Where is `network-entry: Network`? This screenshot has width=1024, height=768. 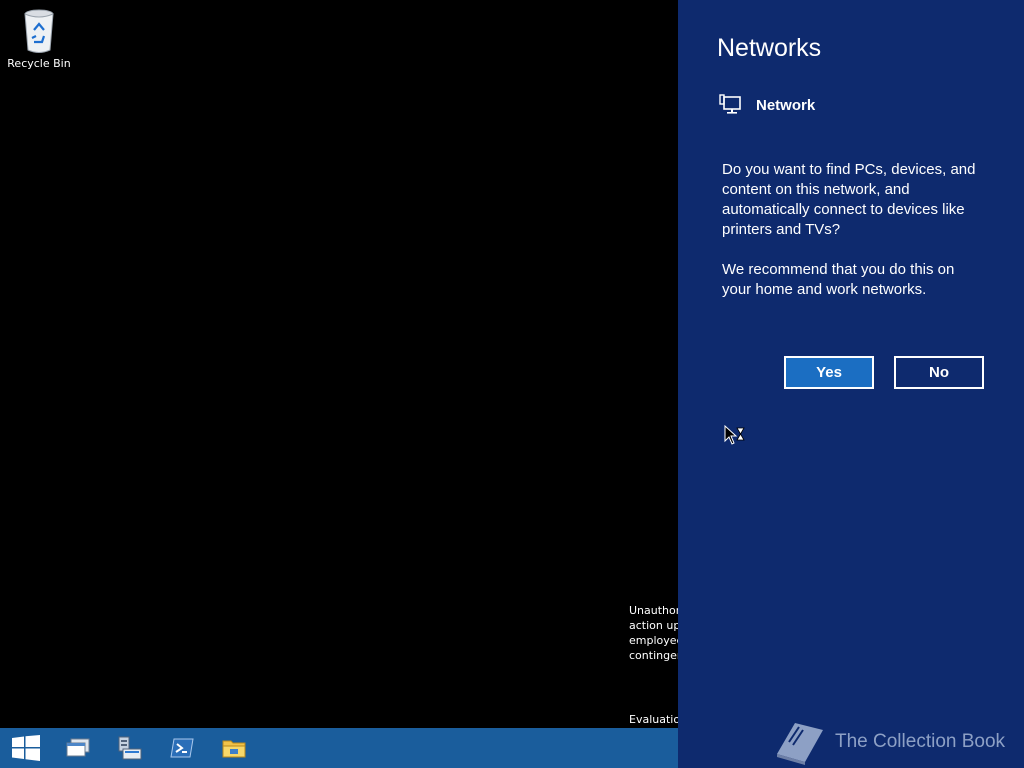 network-entry: Network is located at coordinates (767, 105).